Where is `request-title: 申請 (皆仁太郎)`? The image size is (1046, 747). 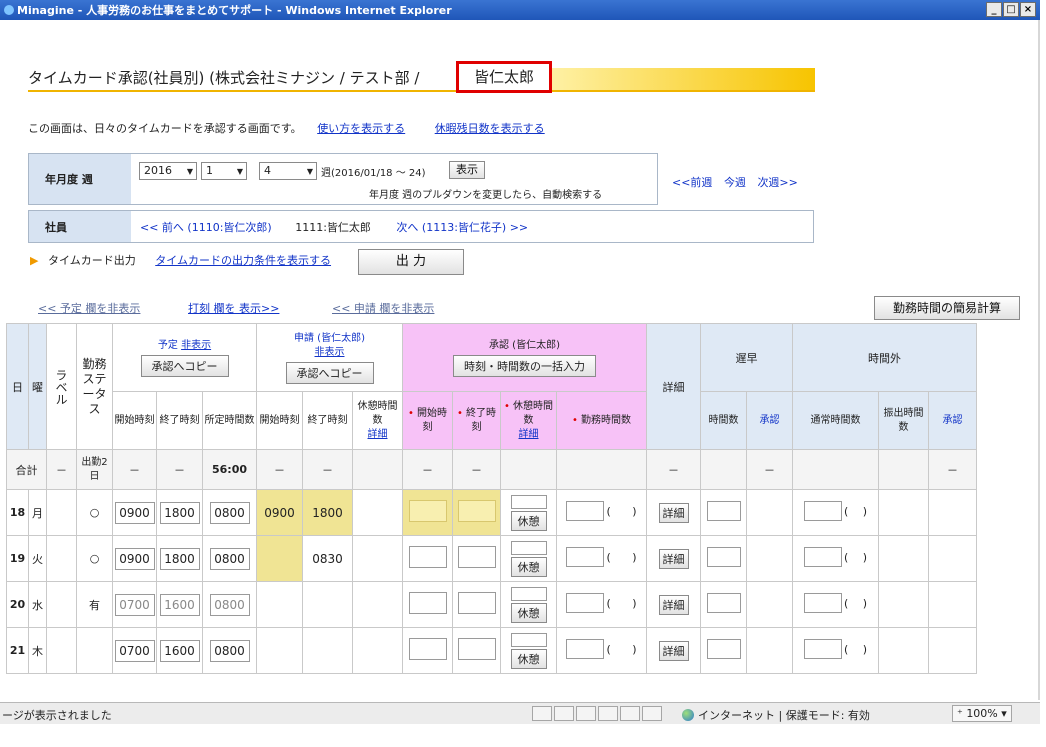 request-title: 申請 (皆仁太郎) is located at coordinates (329, 338).